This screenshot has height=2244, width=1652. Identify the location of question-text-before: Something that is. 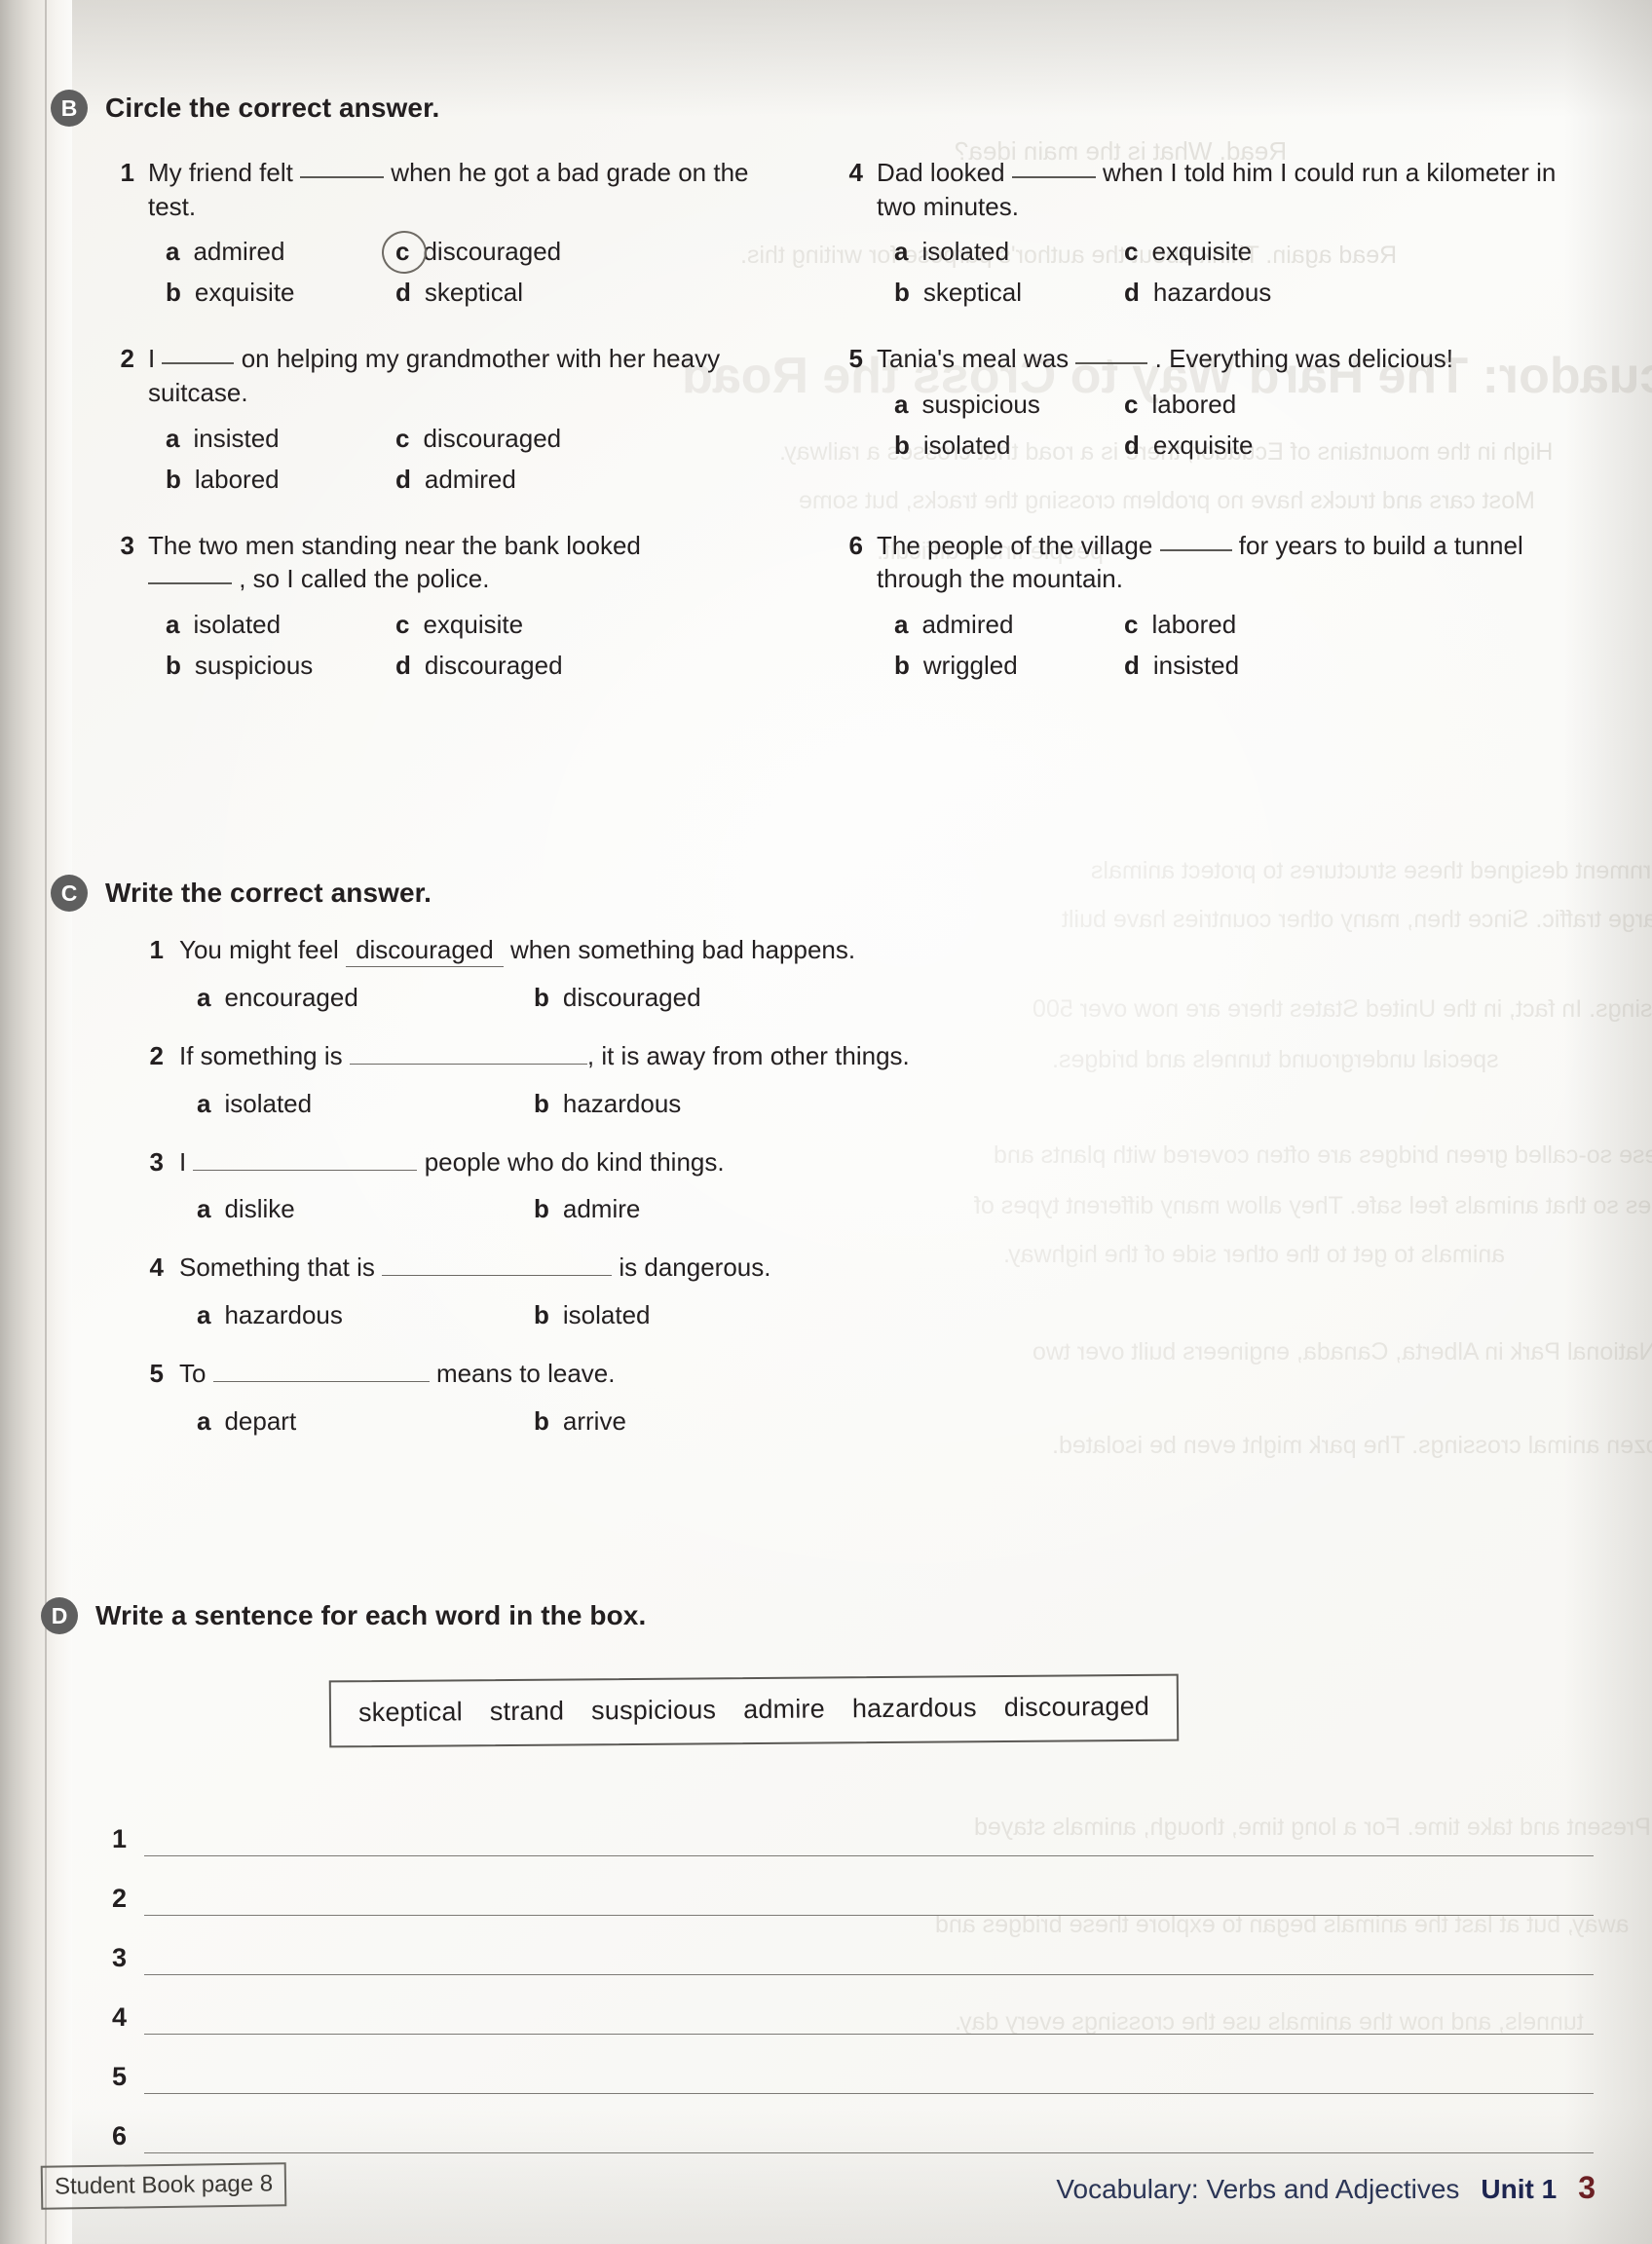
(277, 1268).